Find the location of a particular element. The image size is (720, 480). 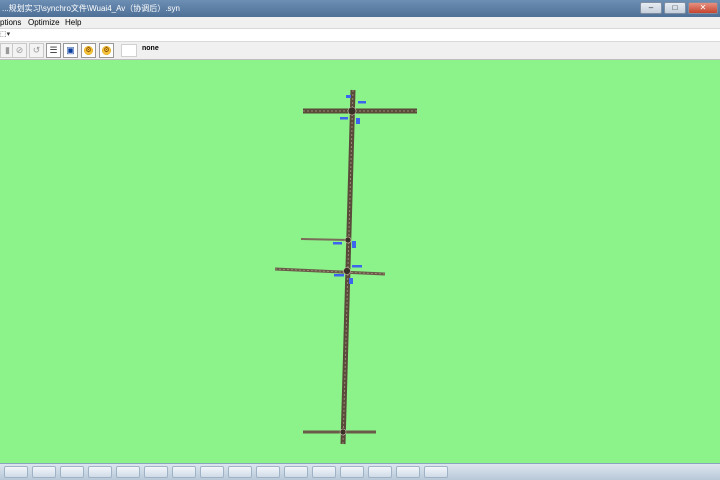

close-button: ✕ is located at coordinates (703, 8).